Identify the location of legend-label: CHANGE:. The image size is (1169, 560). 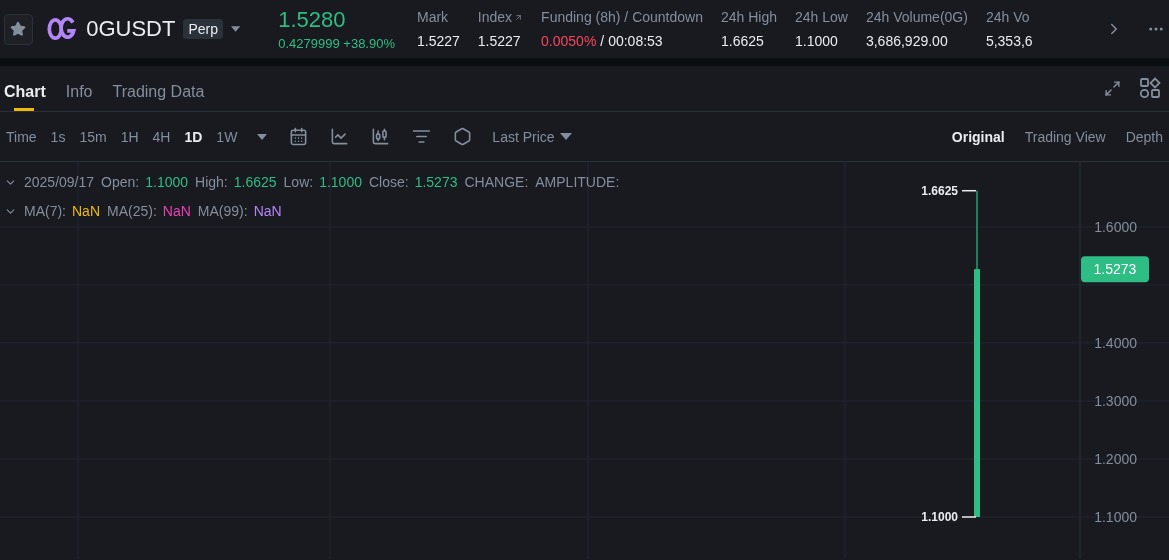
(496, 182).